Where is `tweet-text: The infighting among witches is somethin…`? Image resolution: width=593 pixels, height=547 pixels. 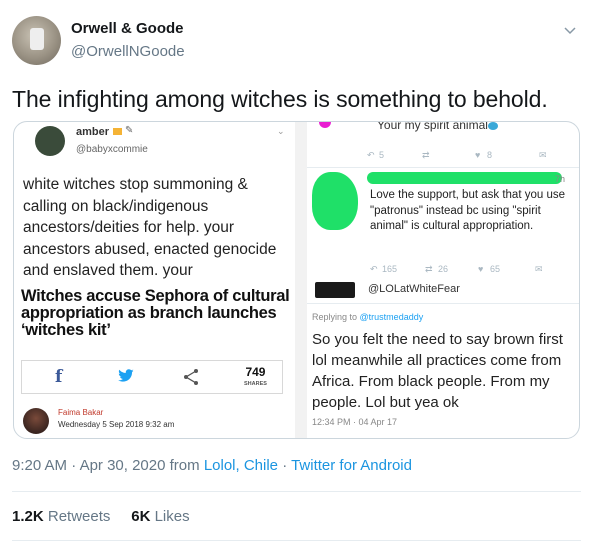
tweet-text: The infighting among witches is somethin… is located at coordinates (280, 99).